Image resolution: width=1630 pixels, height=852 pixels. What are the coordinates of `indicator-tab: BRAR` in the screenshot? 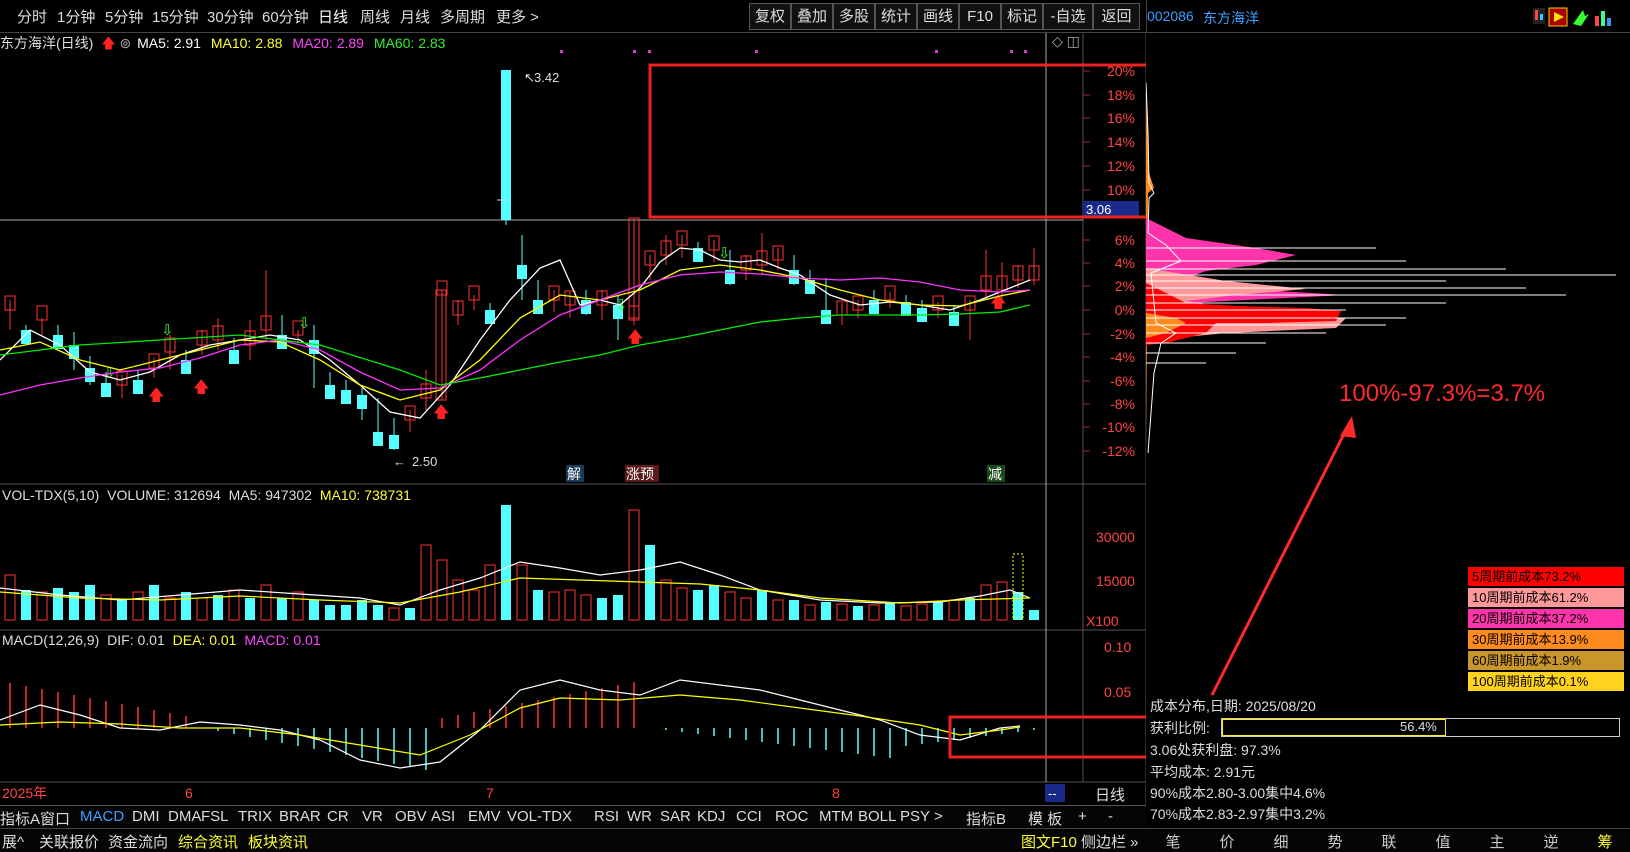 It's located at (300, 816).